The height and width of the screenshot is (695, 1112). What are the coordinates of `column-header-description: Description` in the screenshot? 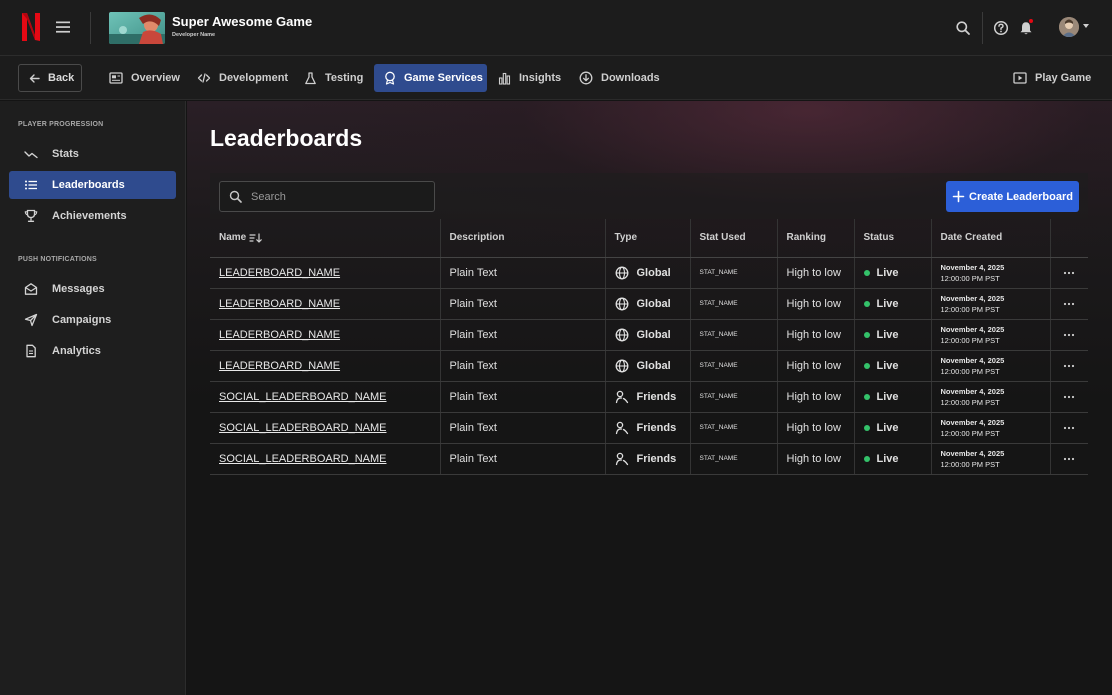 It's located at (523, 238).